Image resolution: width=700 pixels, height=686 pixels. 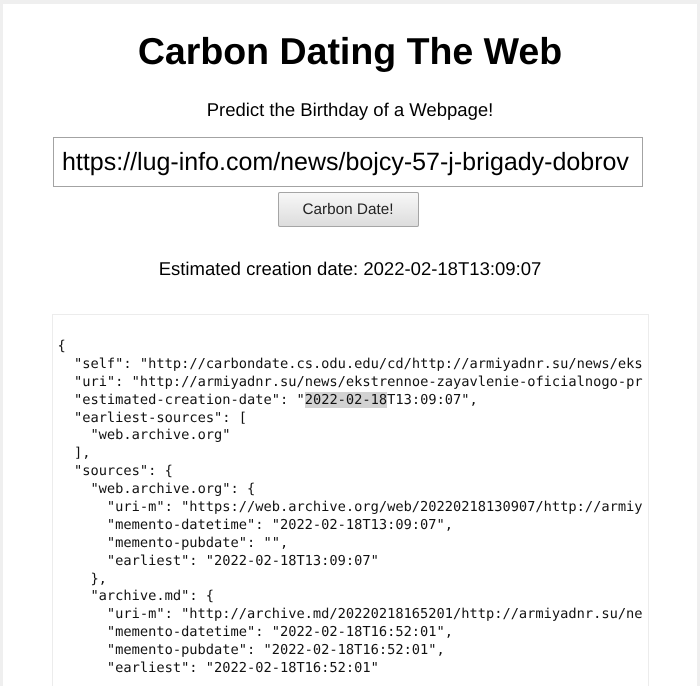 I want to click on code-line: "uri-m": "https://web.archive.org/web/20220218130907/http://armiy, so click(x=374, y=508).